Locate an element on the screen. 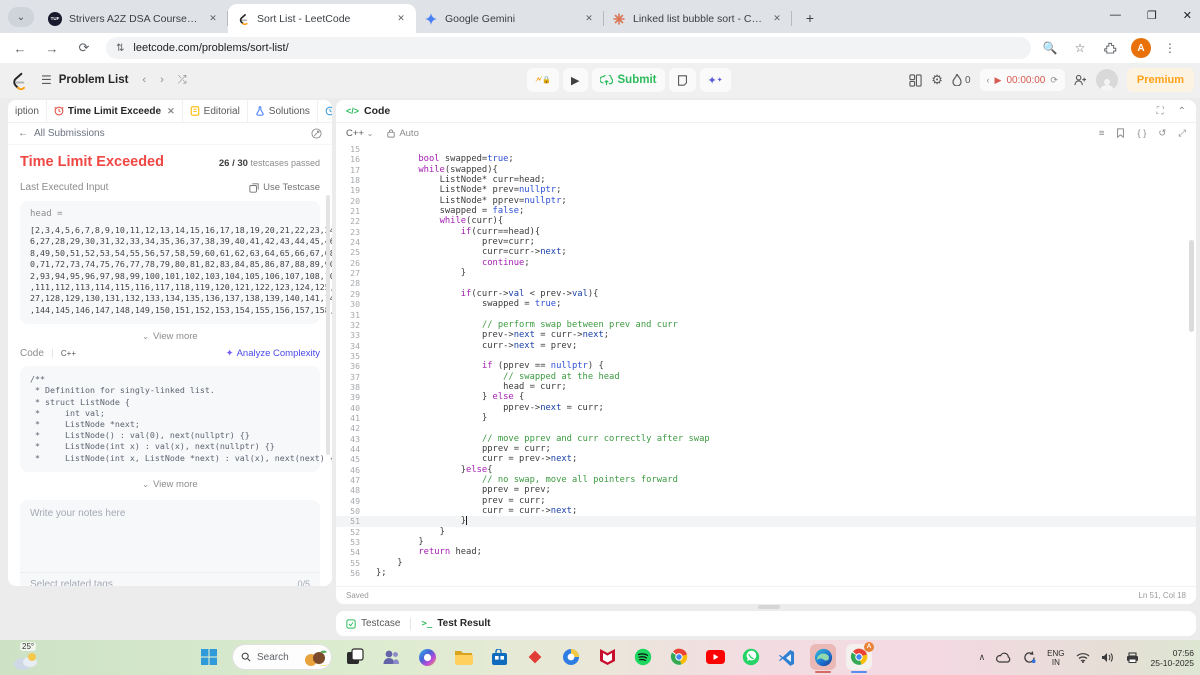  code-line-27: 27 } is located at coordinates (766, 273).